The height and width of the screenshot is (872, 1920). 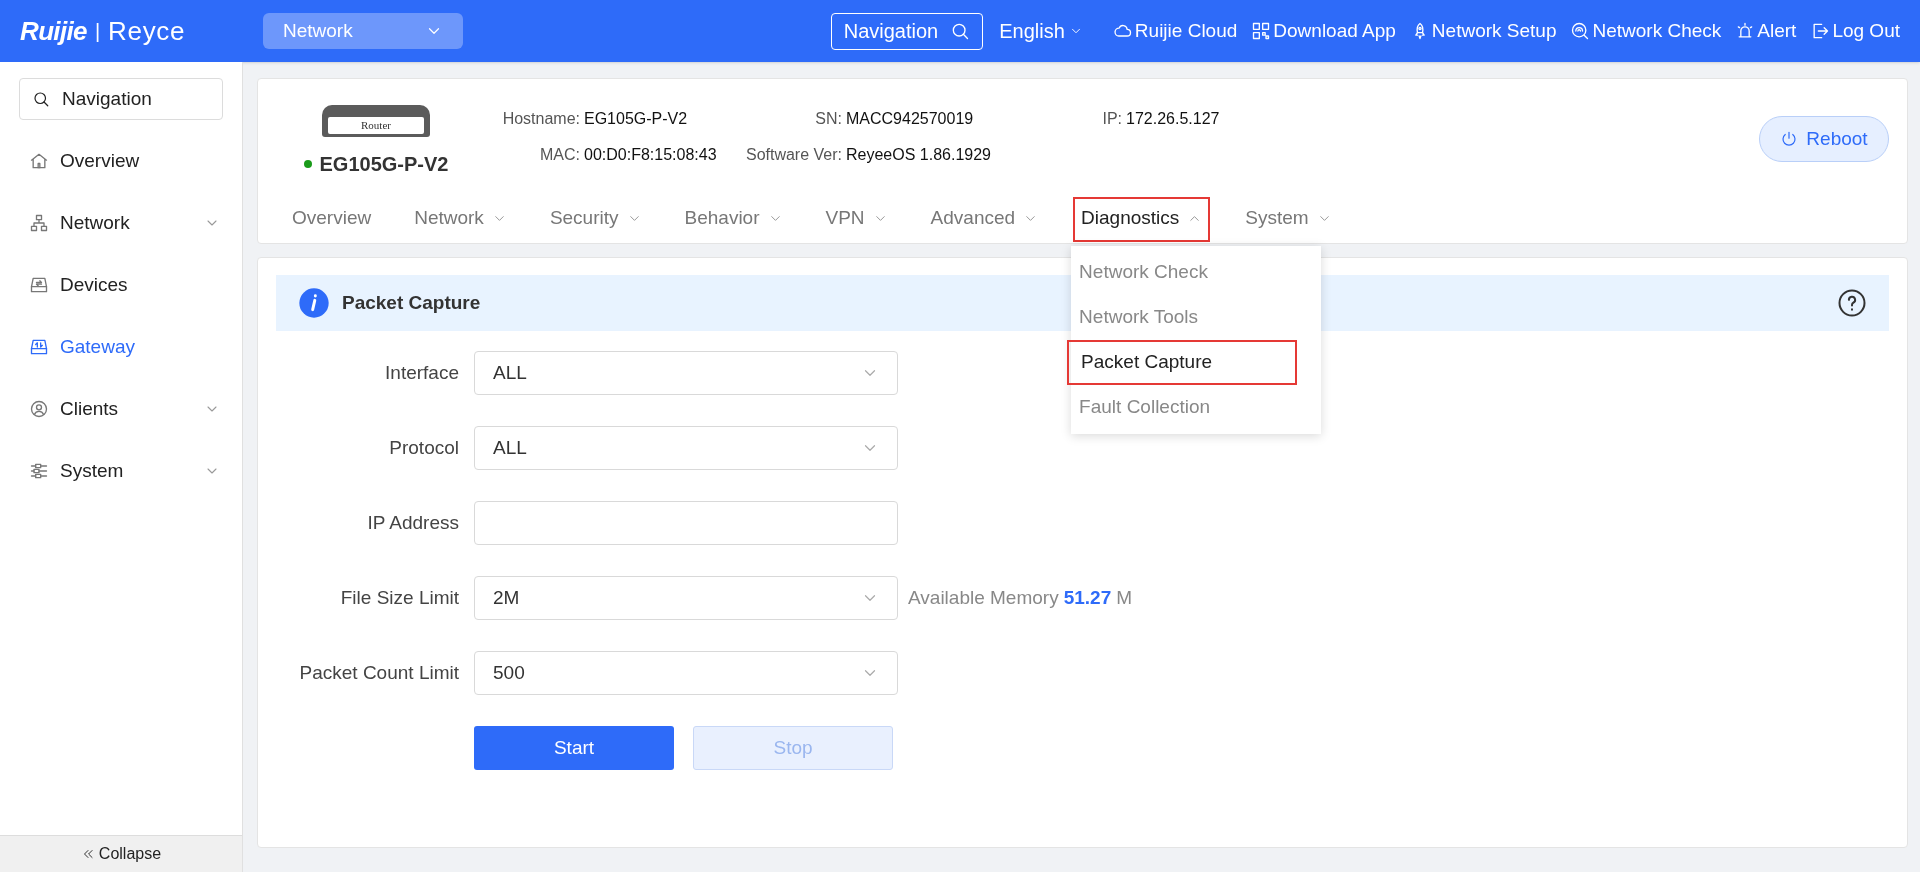 What do you see at coordinates (121, 347) in the screenshot?
I see `sidebar-item: Gateway` at bounding box center [121, 347].